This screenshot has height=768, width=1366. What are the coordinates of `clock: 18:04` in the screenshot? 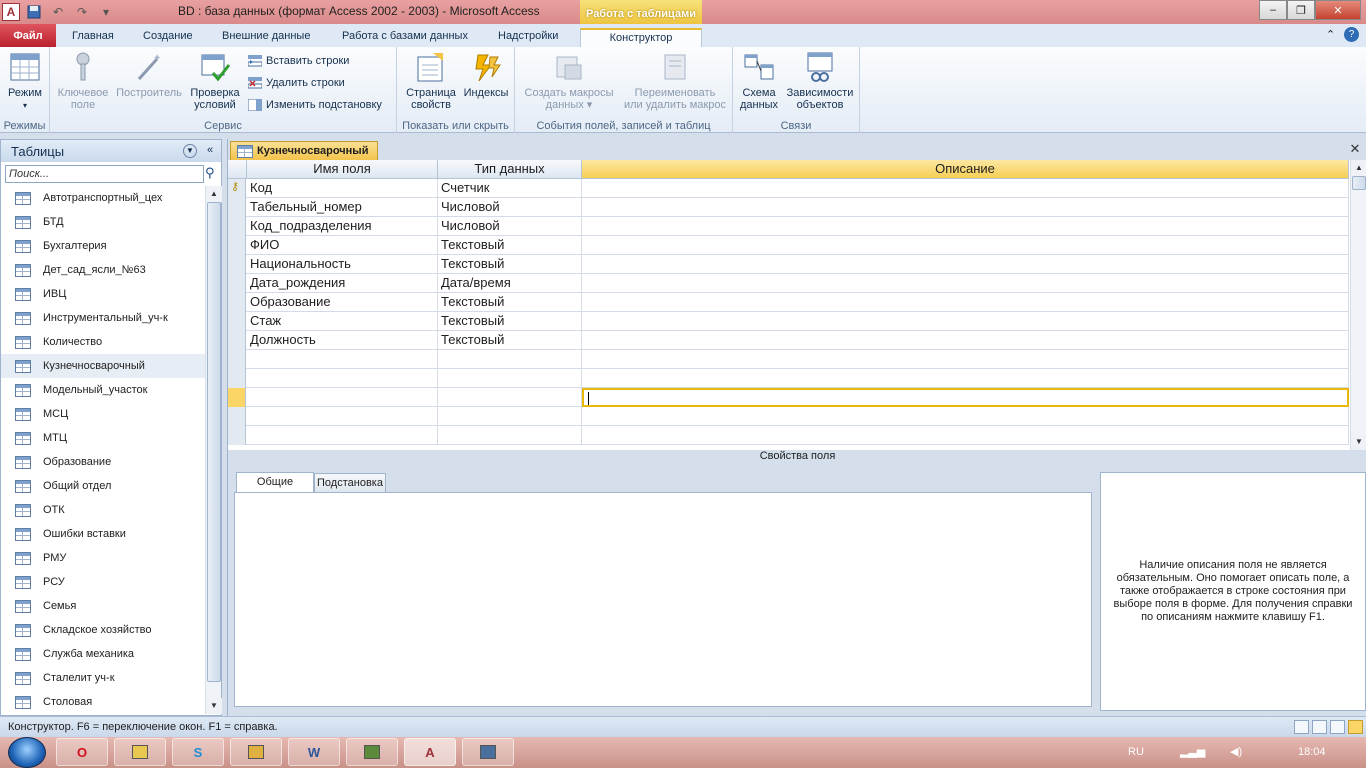 It's located at (1312, 752).